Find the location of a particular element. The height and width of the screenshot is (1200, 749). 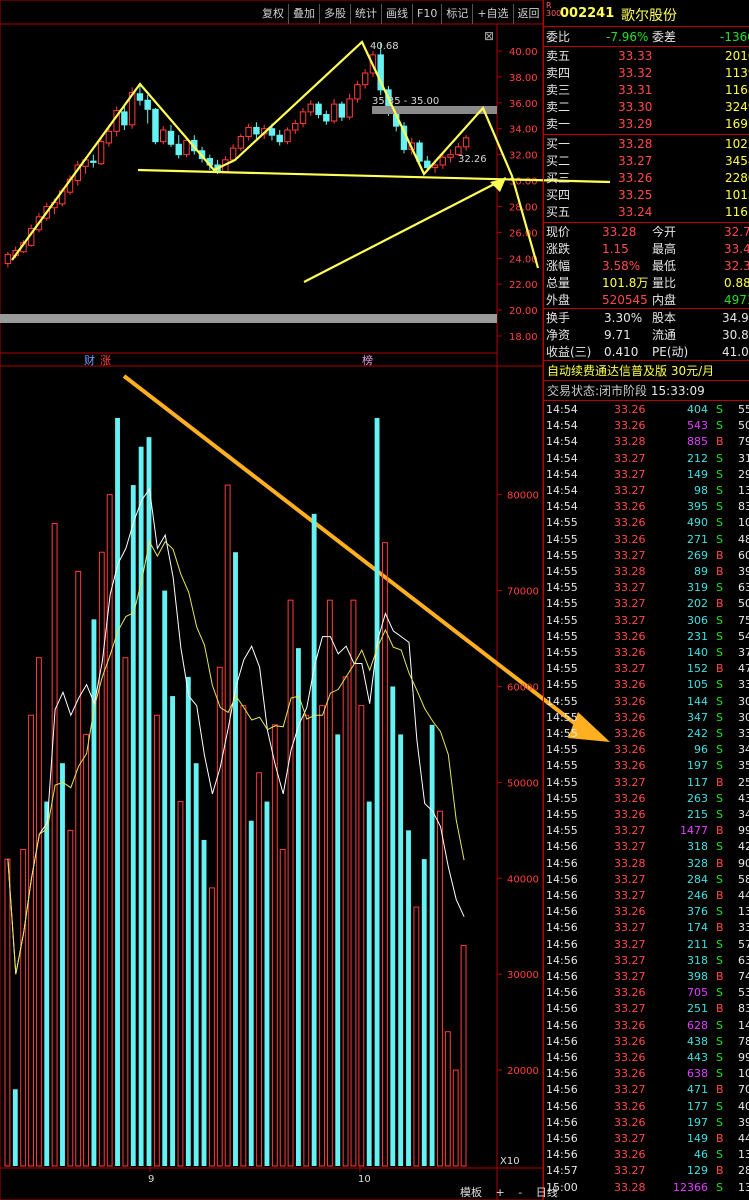

tick-volume: 438 is located at coordinates (697, 1041).